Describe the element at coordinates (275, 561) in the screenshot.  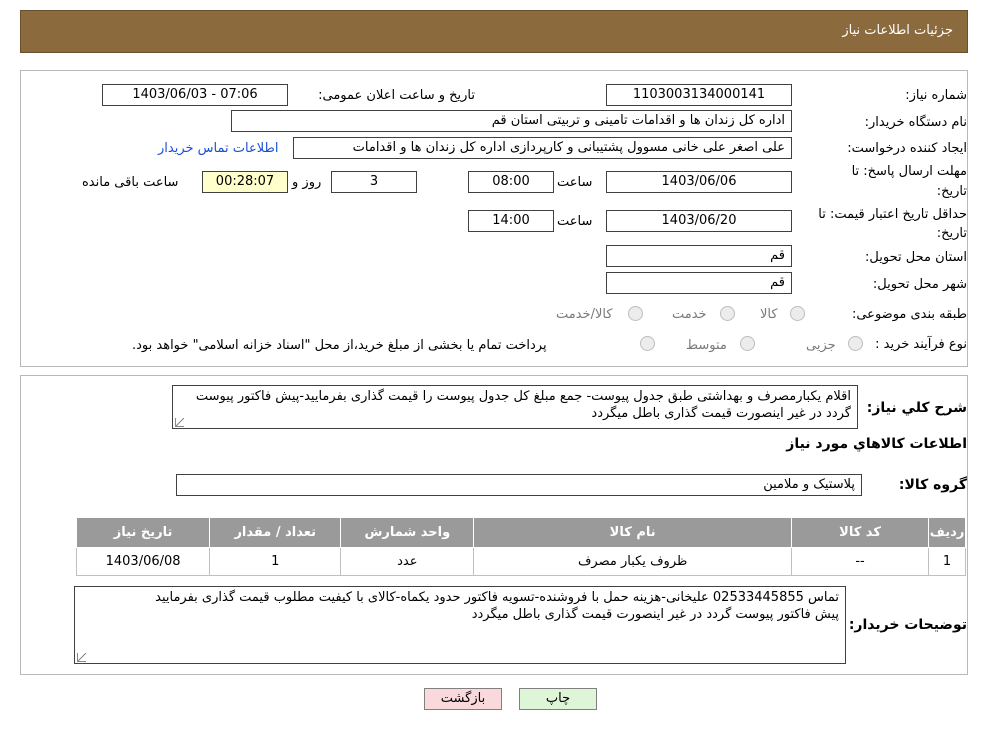
I see `cell-quantity: 1` at that location.